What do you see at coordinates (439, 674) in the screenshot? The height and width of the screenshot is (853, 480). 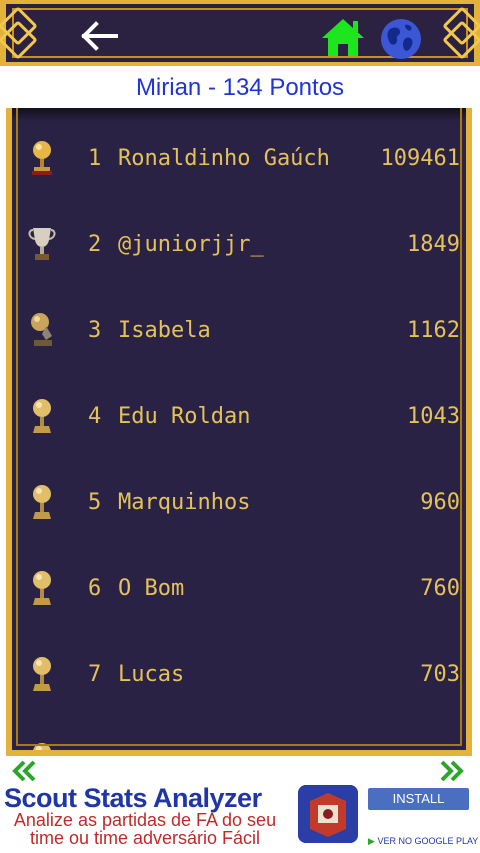 I see `player-points: 703` at bounding box center [439, 674].